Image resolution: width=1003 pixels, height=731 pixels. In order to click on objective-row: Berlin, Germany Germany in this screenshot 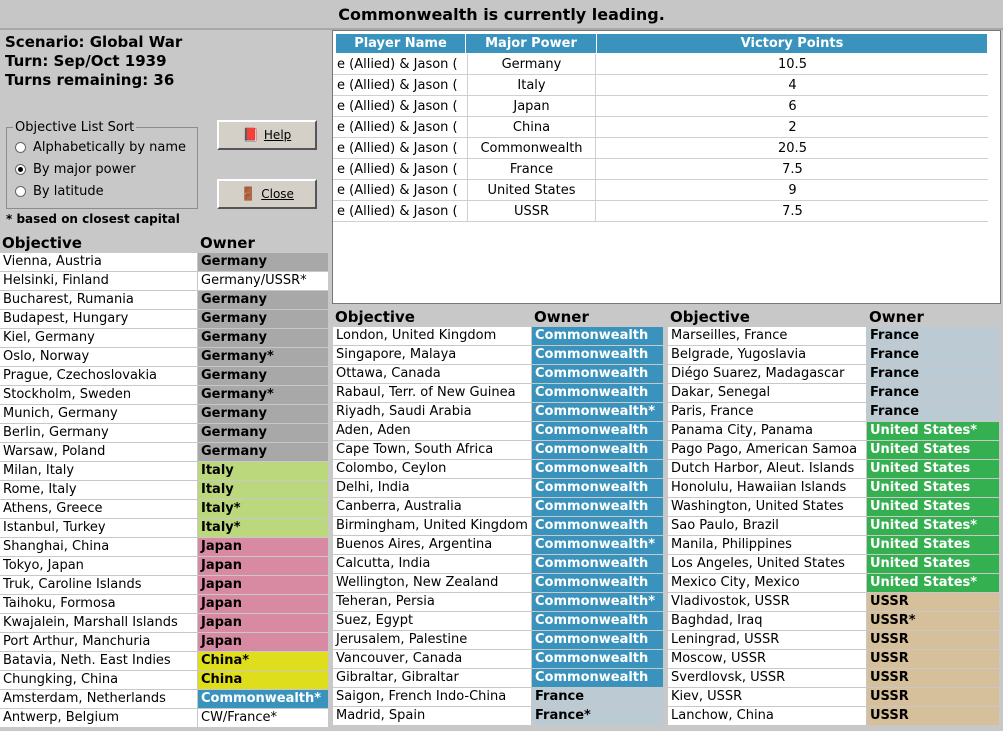, I will do `click(164, 433)`.